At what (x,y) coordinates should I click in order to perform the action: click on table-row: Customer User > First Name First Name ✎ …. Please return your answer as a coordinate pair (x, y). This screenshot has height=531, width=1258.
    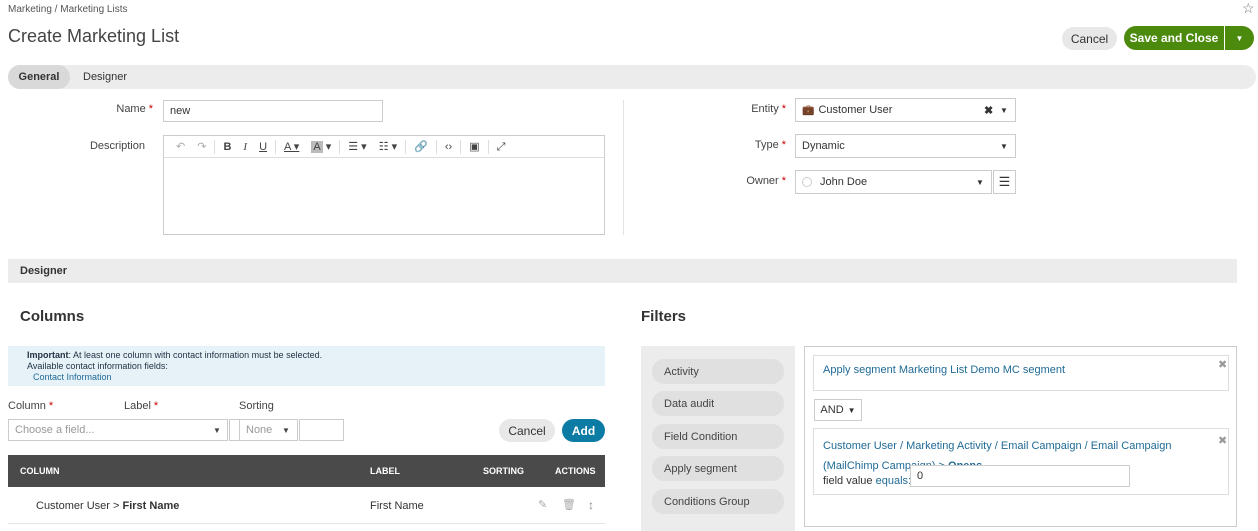
    Looking at the image, I should click on (306, 506).